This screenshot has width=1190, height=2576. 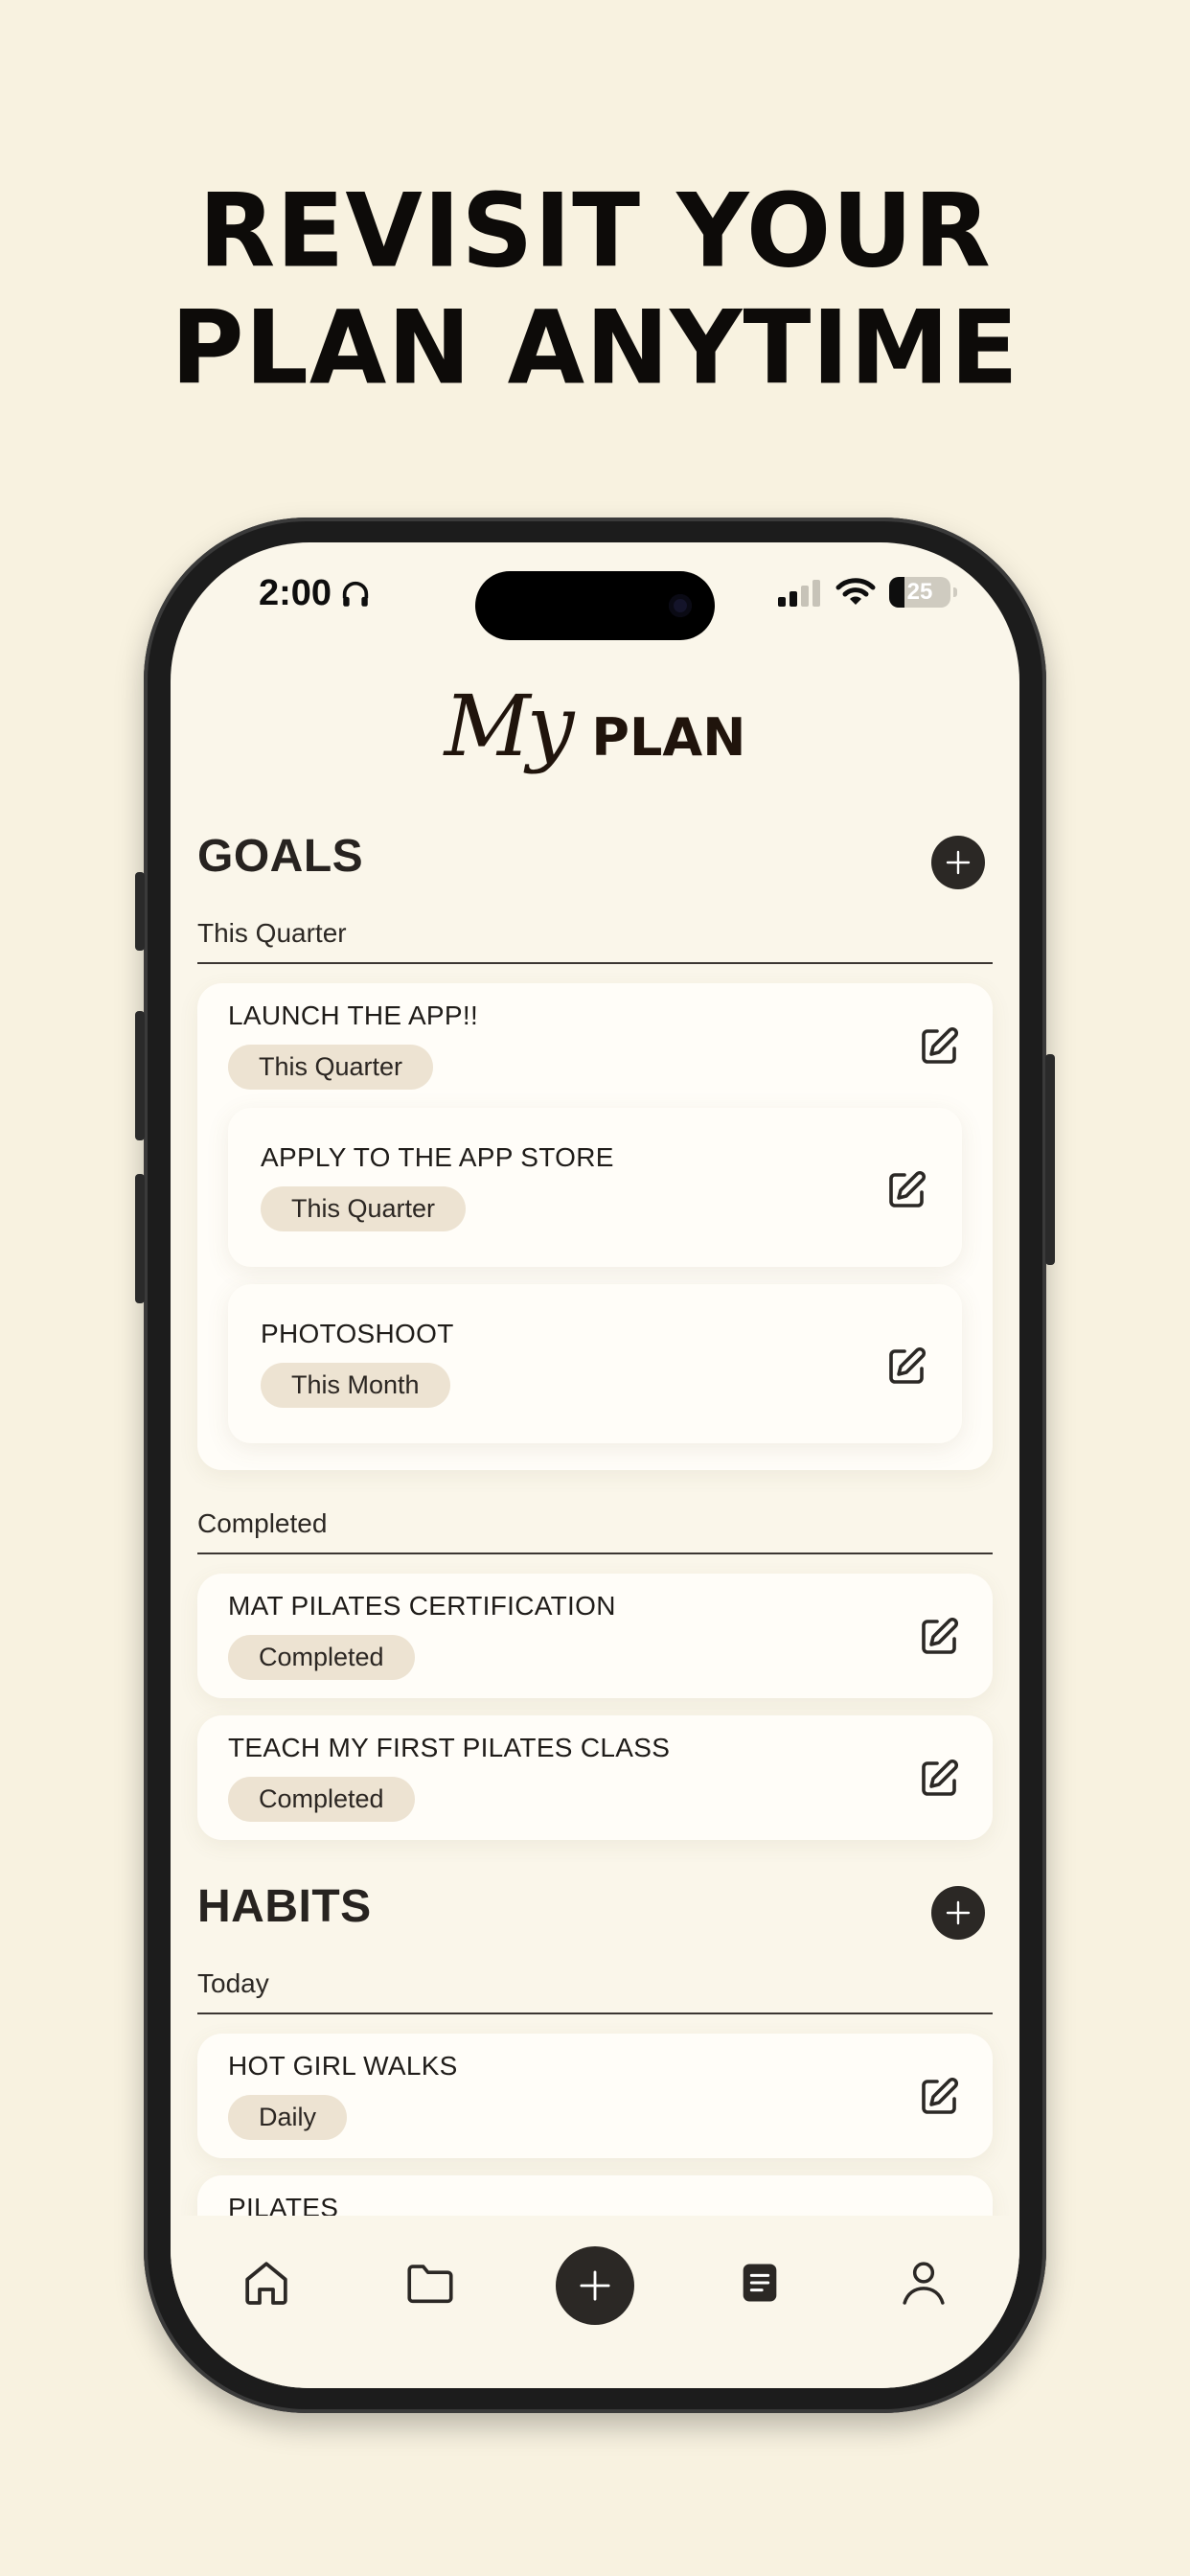 I want to click on goal-timeframe-tag: This Quarter, so click(x=331, y=1067).